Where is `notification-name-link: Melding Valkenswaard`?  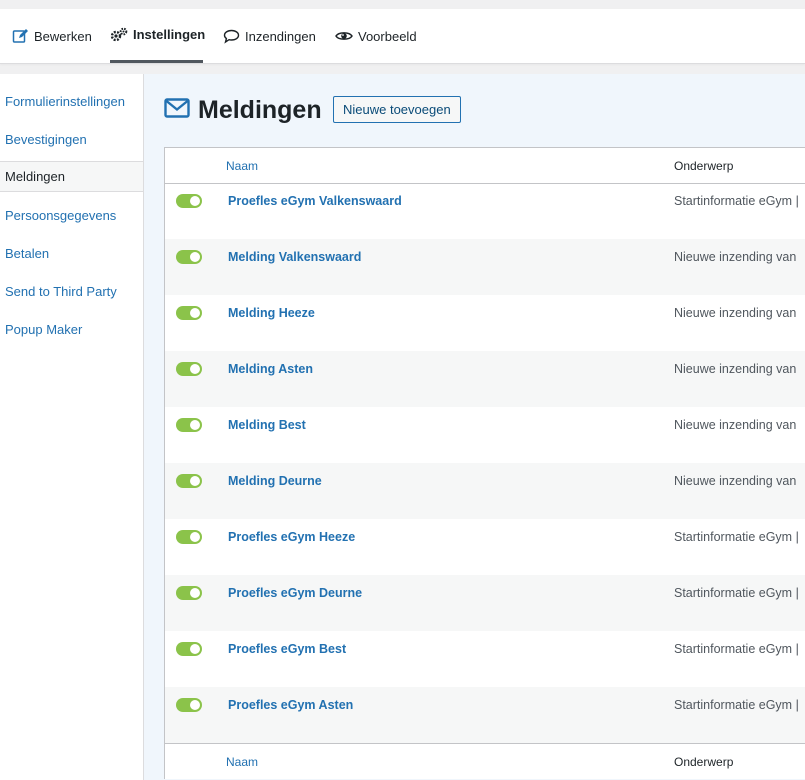
notification-name-link: Melding Valkenswaard is located at coordinates (294, 257).